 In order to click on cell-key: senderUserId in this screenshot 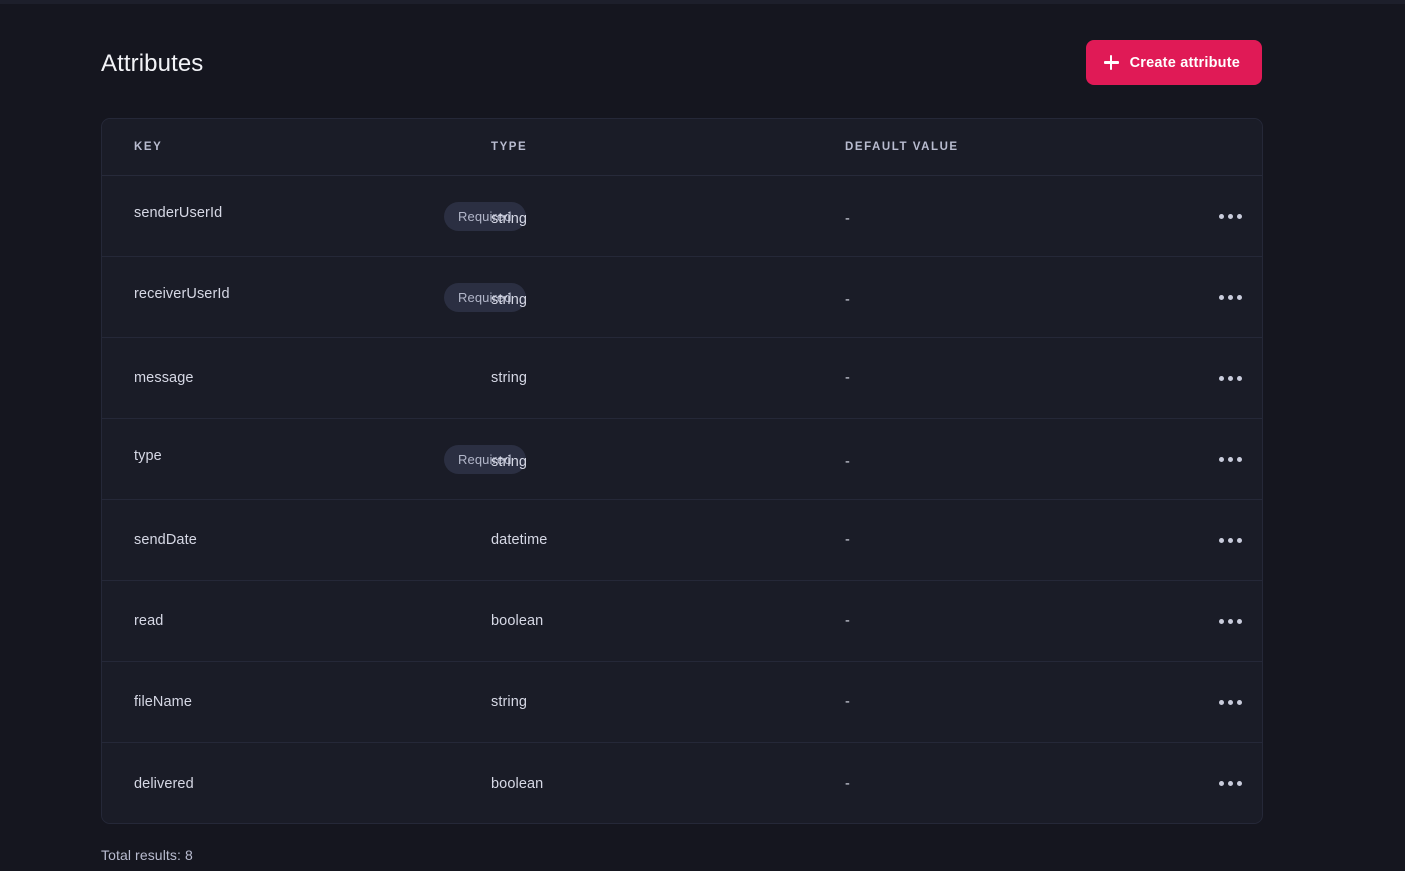, I will do `click(294, 214)`.